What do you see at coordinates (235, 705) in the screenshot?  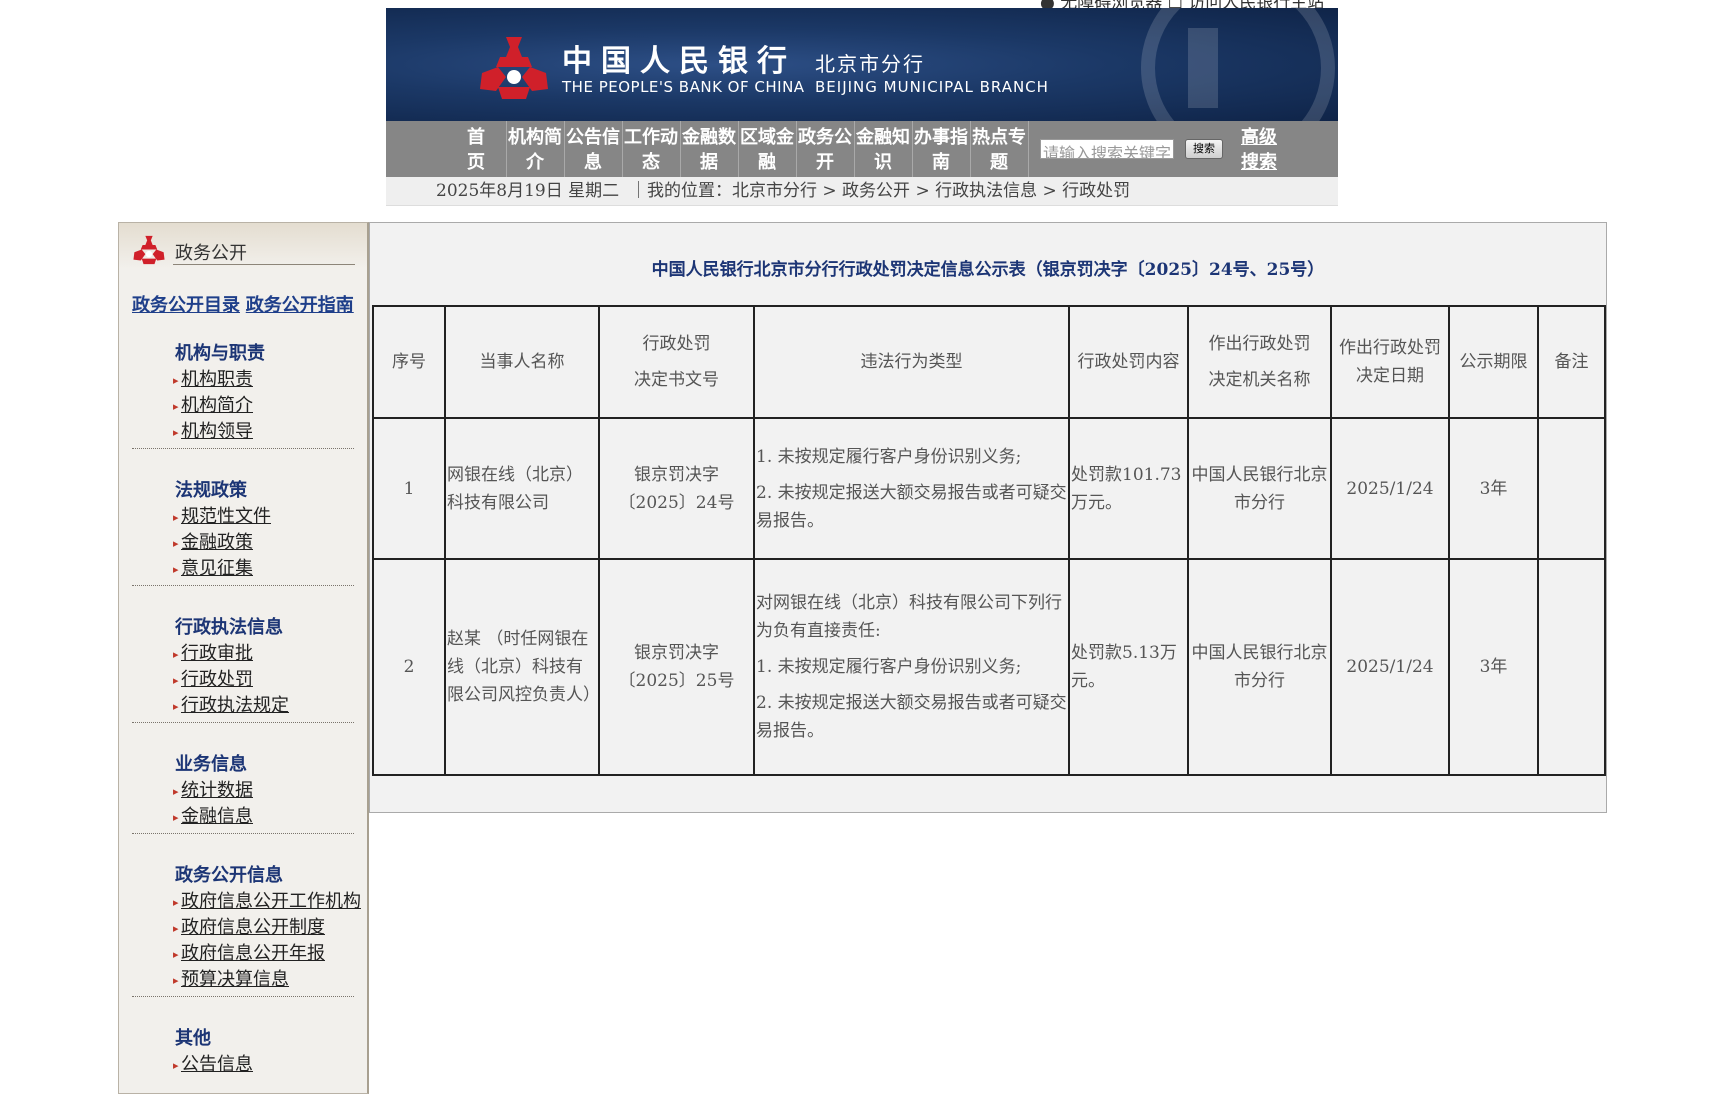 I see `sidebar-item-label: 行政执法规定` at bounding box center [235, 705].